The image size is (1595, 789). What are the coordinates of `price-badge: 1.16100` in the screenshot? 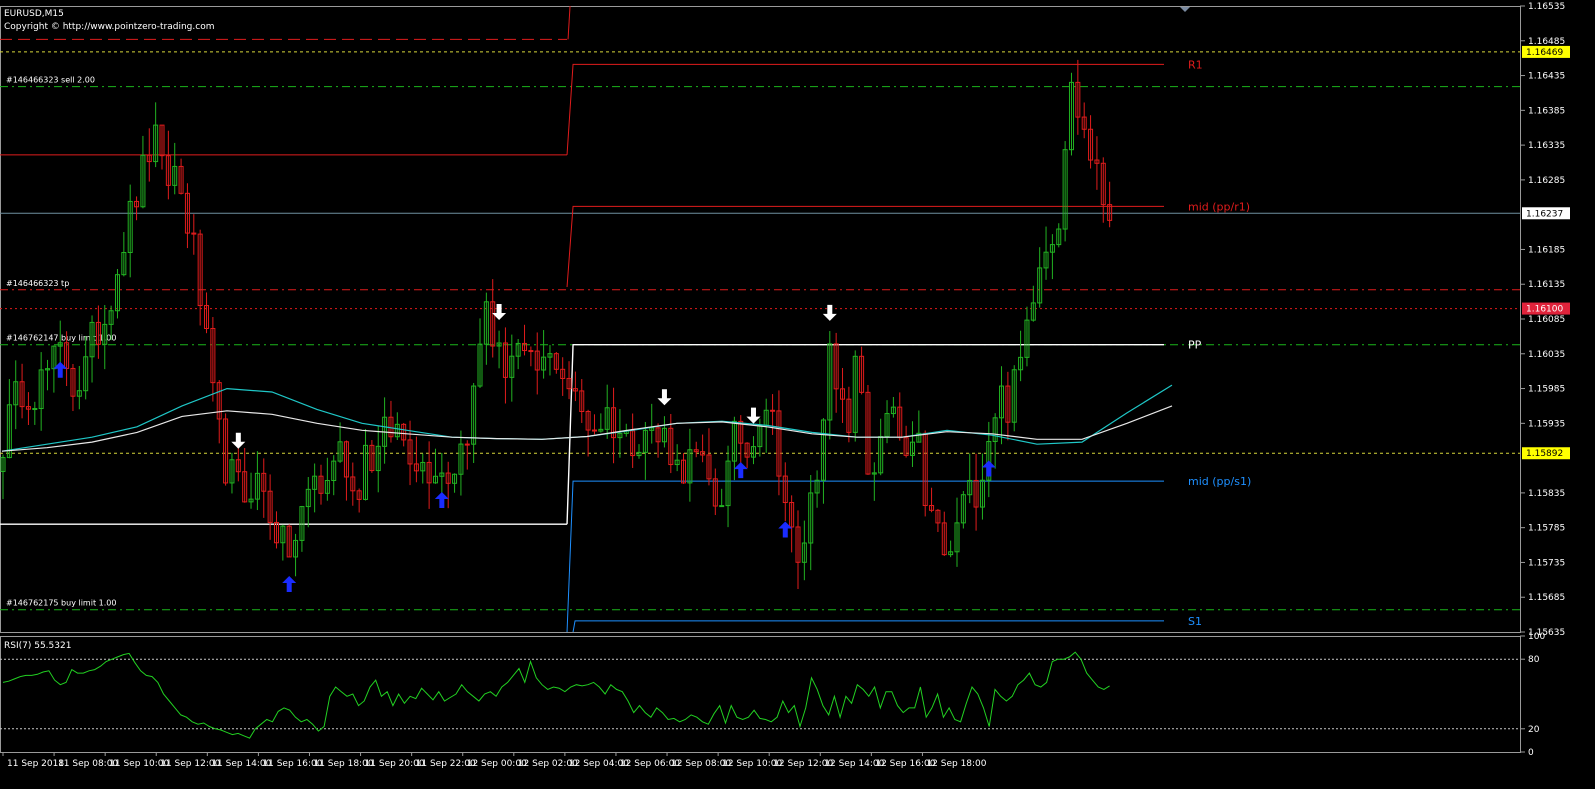 It's located at (1546, 308).